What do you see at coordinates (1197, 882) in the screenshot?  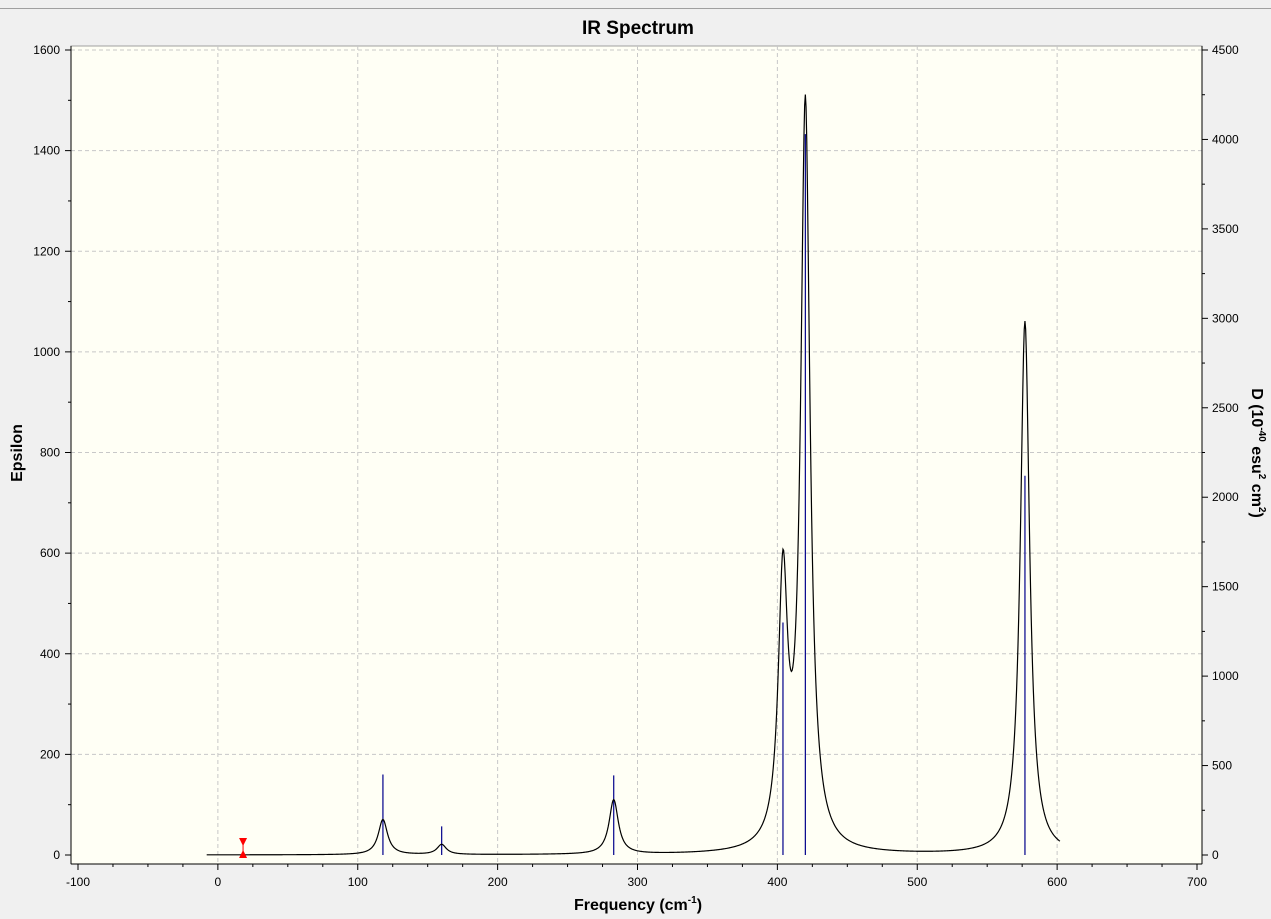 I see `x-tick-label: 700` at bounding box center [1197, 882].